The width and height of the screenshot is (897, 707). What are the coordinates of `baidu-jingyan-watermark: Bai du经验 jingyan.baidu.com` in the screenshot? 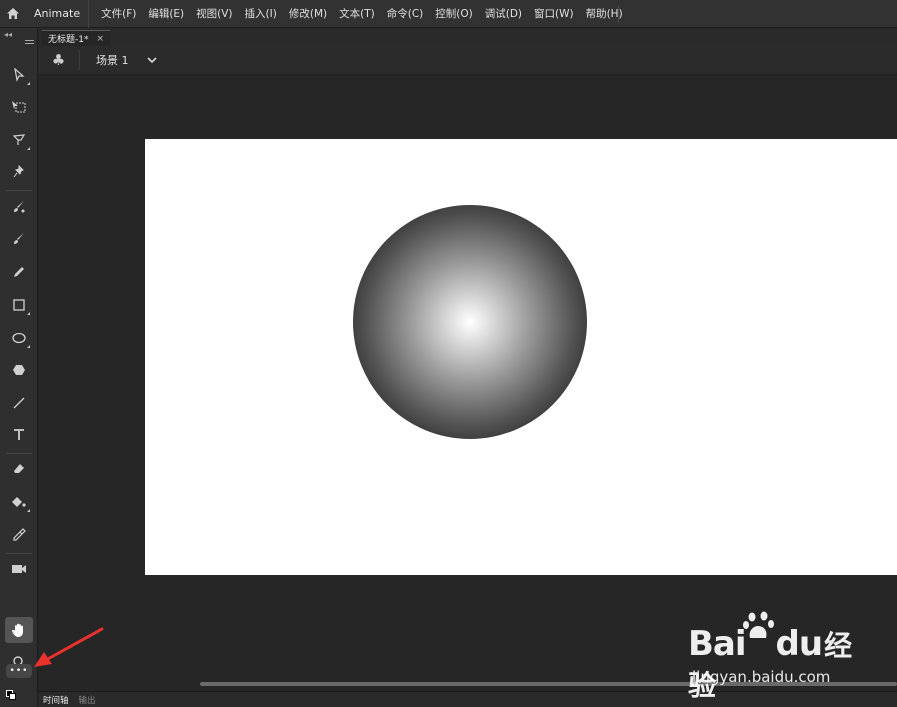 It's located at (773, 656).